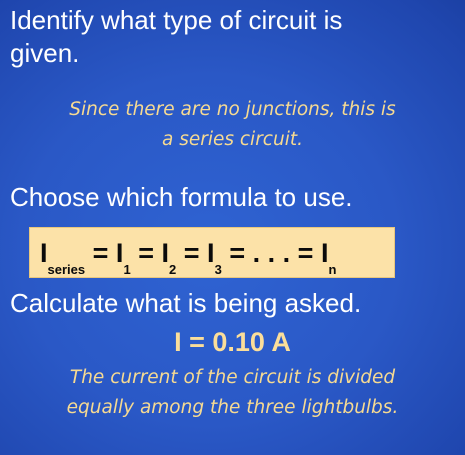 This screenshot has width=465, height=455. I want to click on series-explanation-line2: a series circuit., so click(232, 139).